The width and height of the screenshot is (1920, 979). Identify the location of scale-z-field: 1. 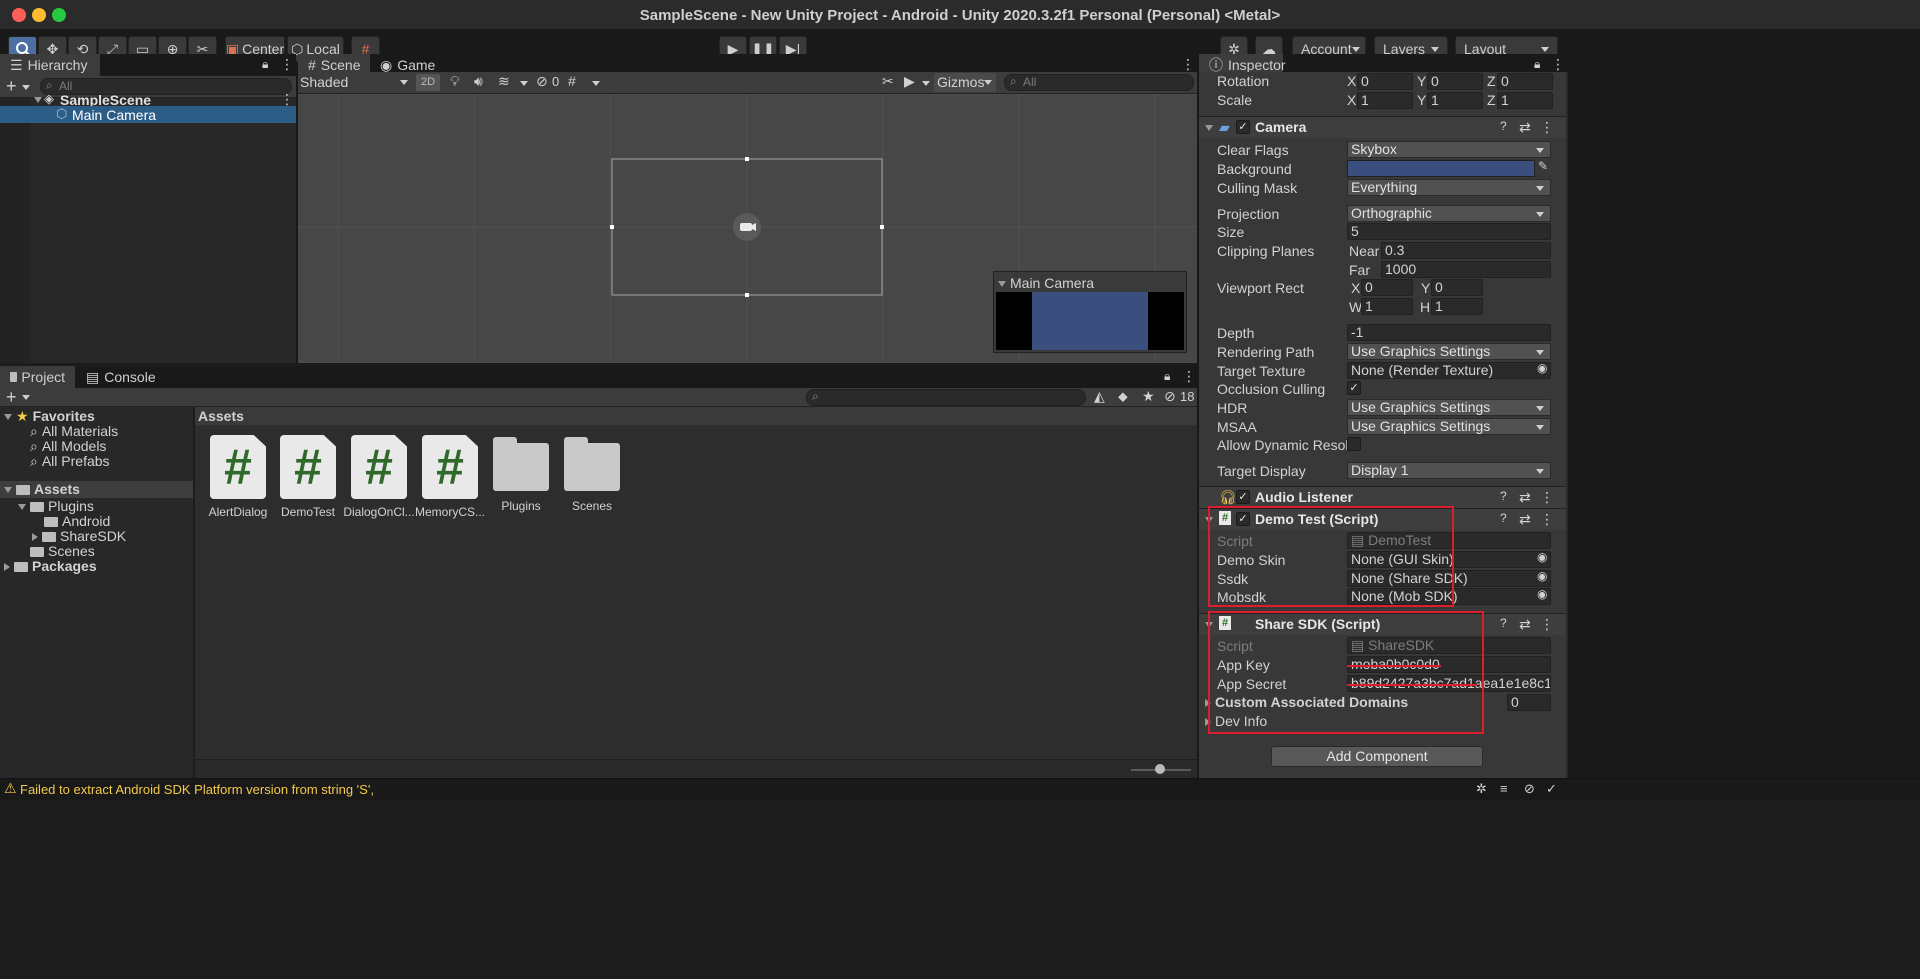
(1525, 100).